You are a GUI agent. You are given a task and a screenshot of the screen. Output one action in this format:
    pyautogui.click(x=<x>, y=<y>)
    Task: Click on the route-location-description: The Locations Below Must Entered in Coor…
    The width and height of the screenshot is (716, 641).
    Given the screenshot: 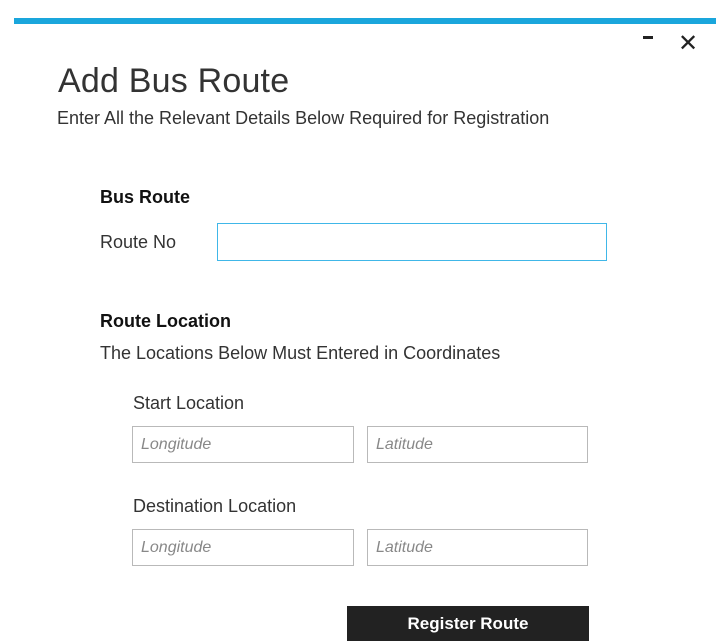 What is the action you would take?
    pyautogui.click(x=300, y=353)
    